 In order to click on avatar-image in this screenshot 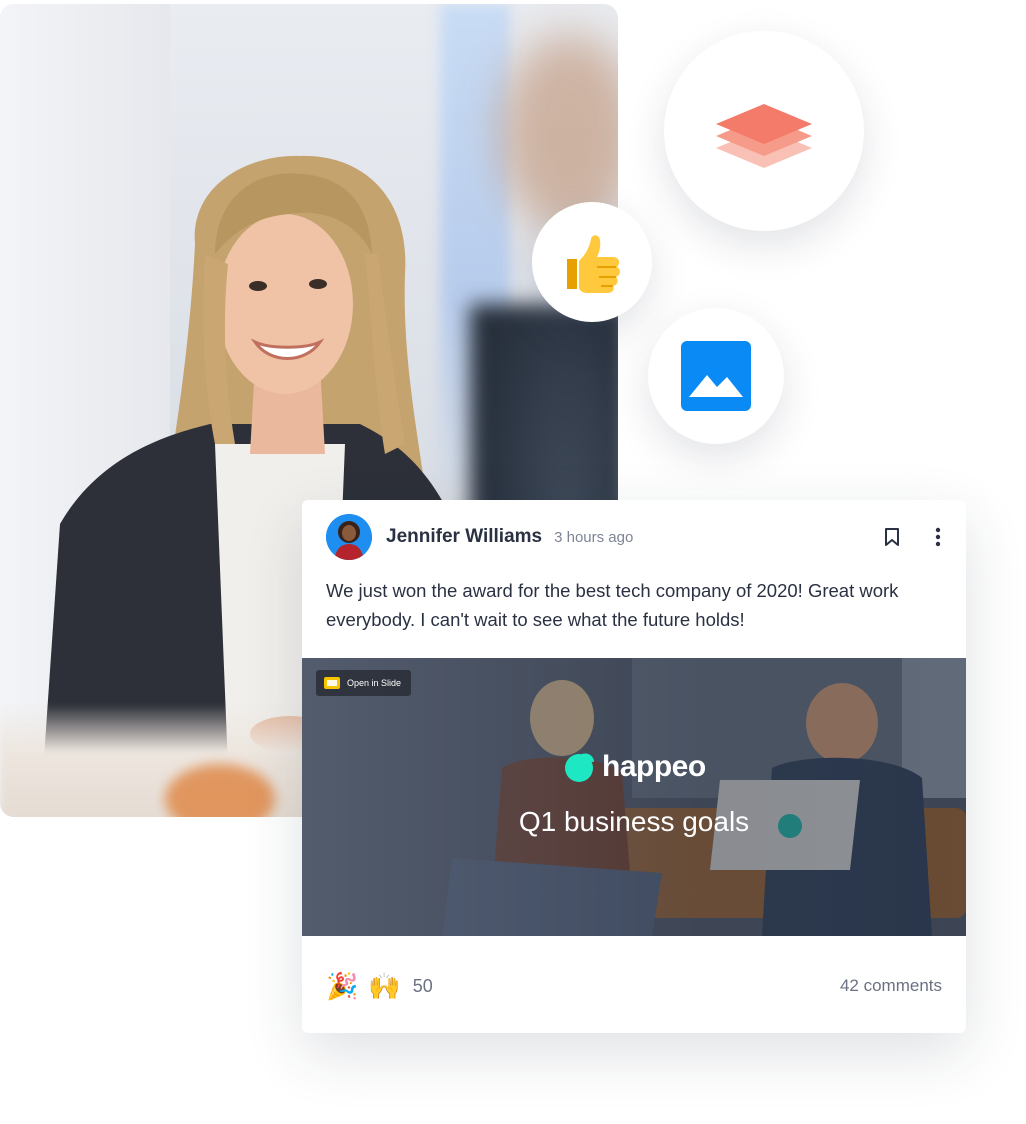, I will do `click(349, 537)`.